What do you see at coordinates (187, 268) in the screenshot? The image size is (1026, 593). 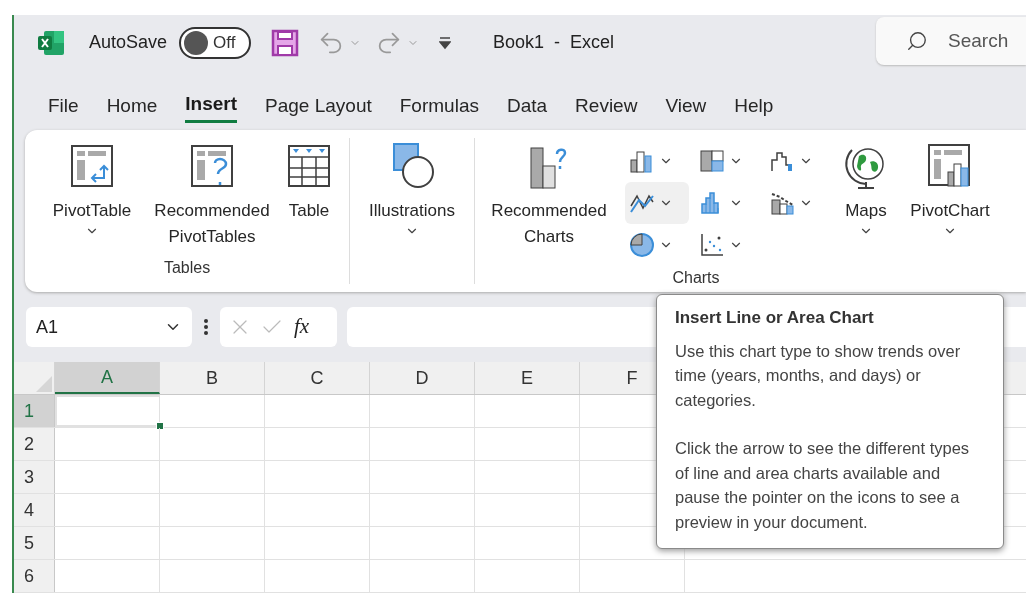 I see `group-label: Tables` at bounding box center [187, 268].